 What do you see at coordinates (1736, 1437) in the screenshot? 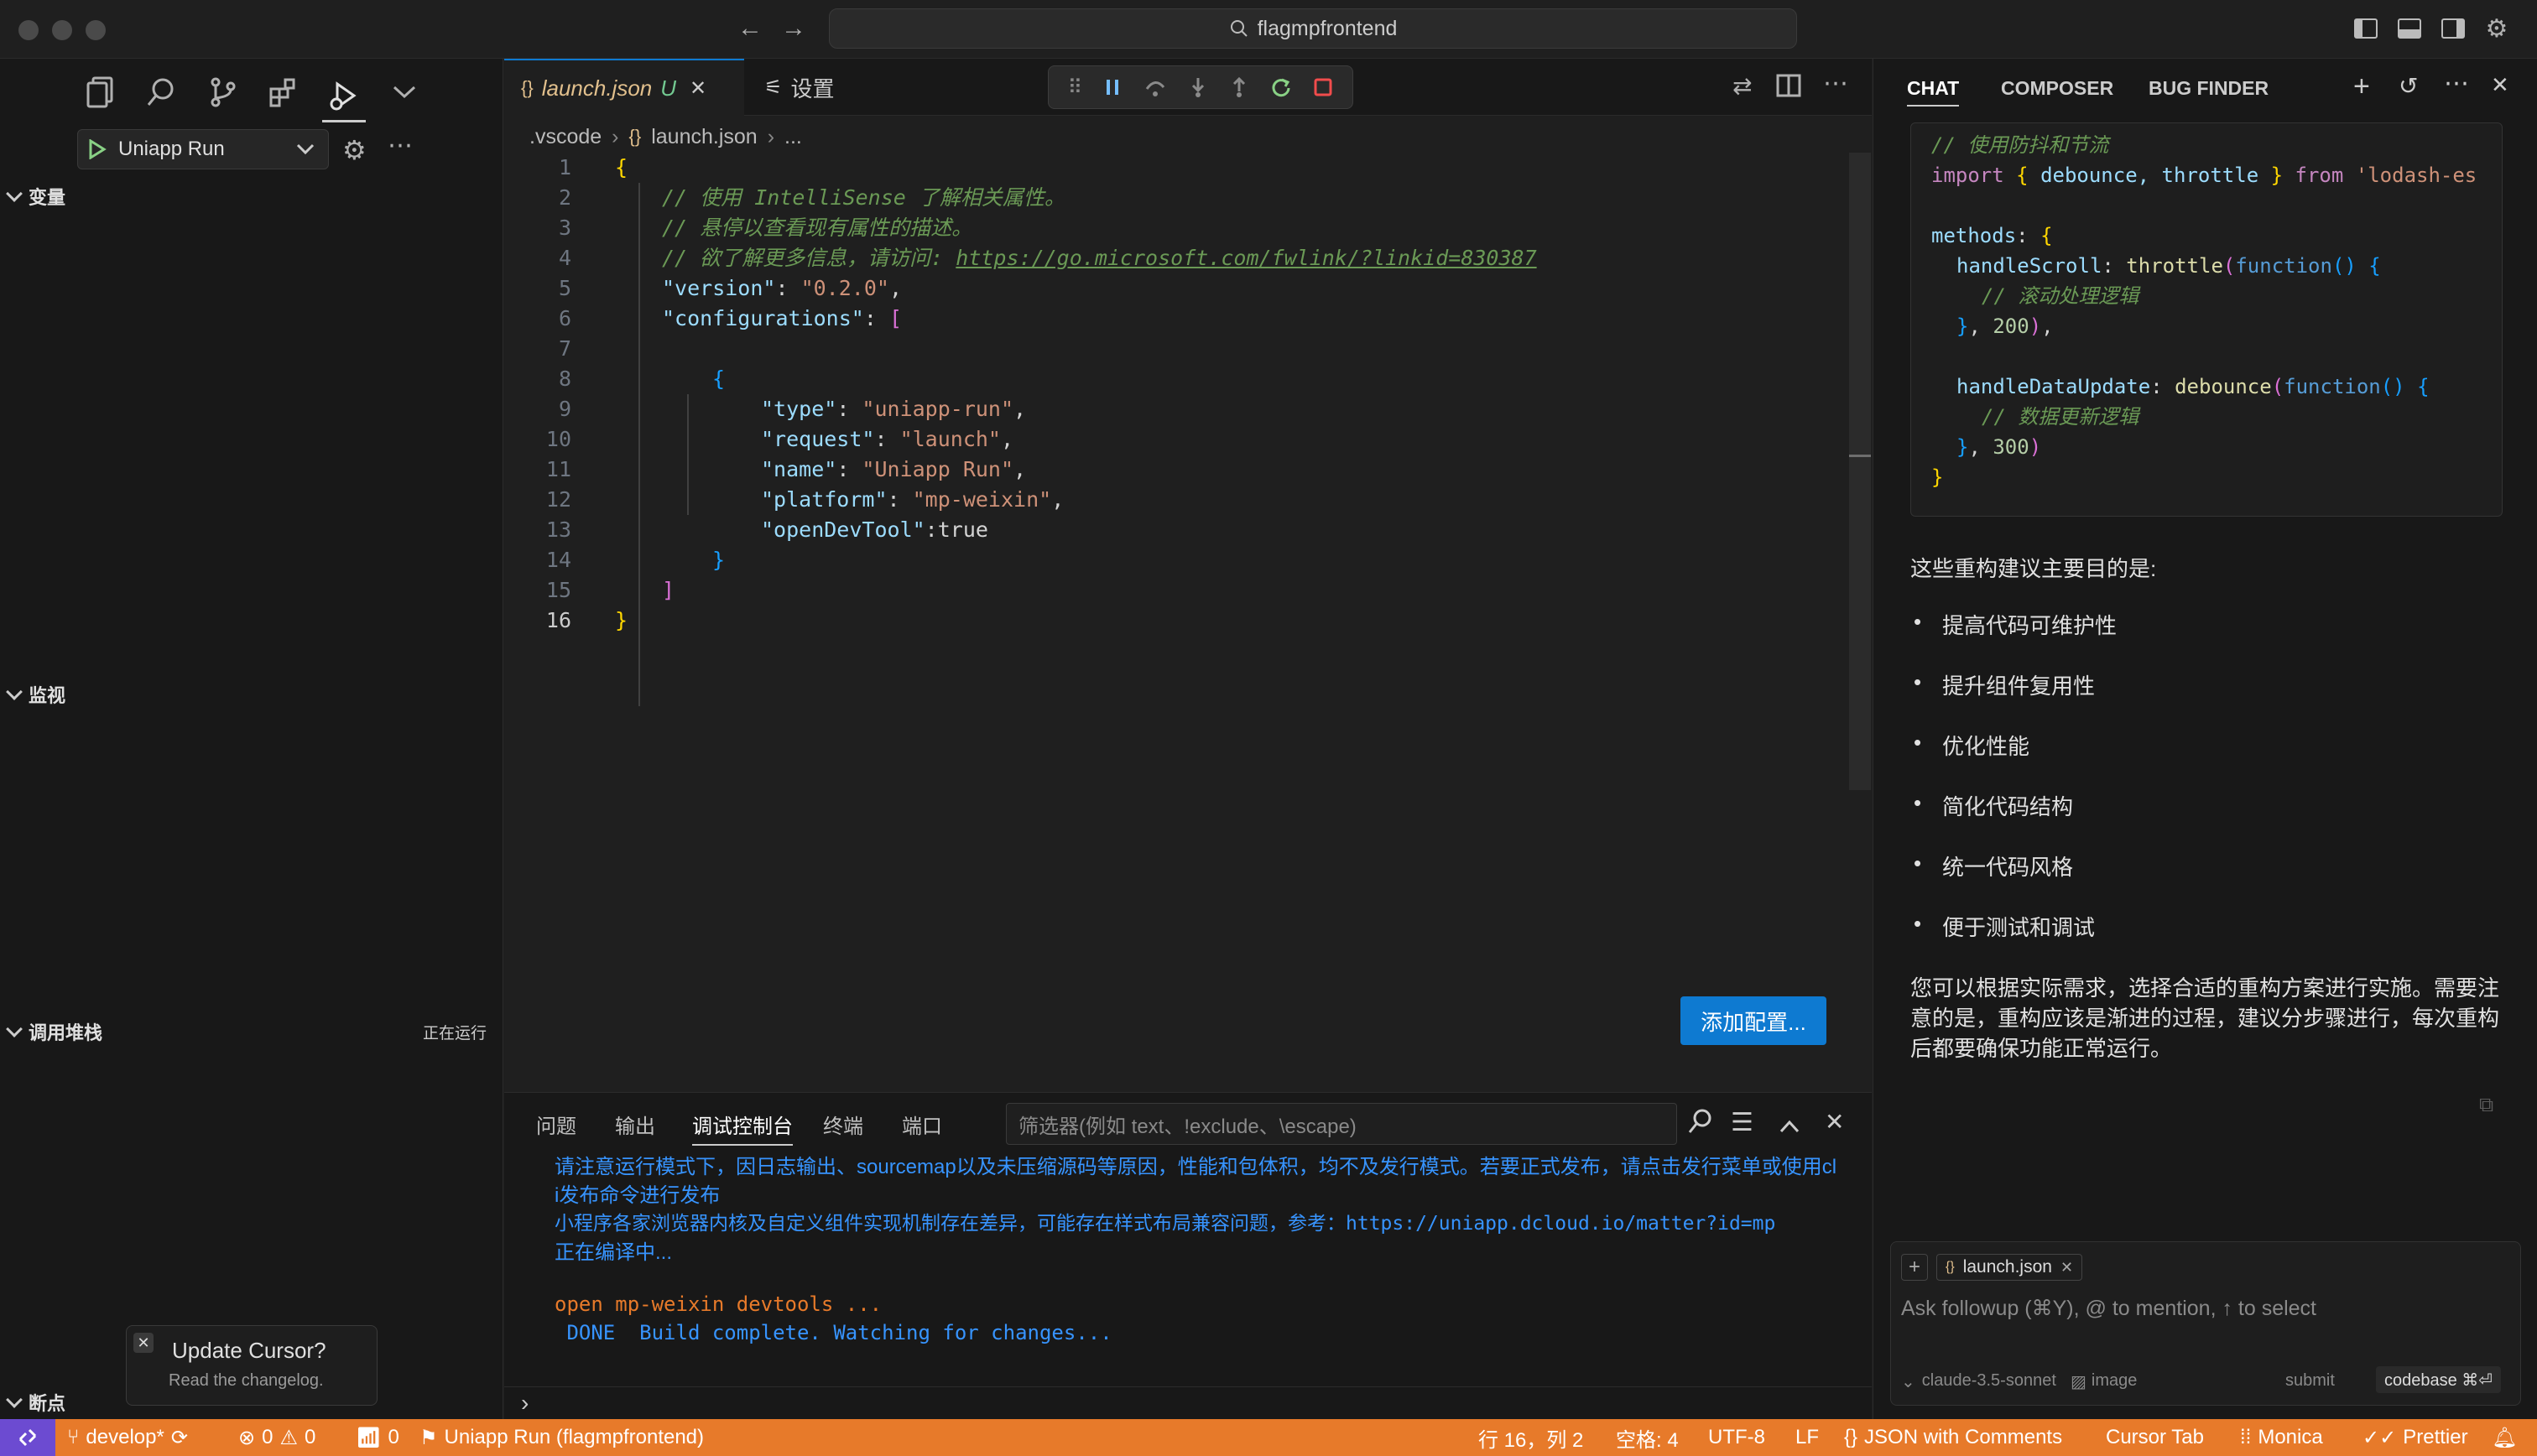
I see `encoding-status: UTF-8` at bounding box center [1736, 1437].